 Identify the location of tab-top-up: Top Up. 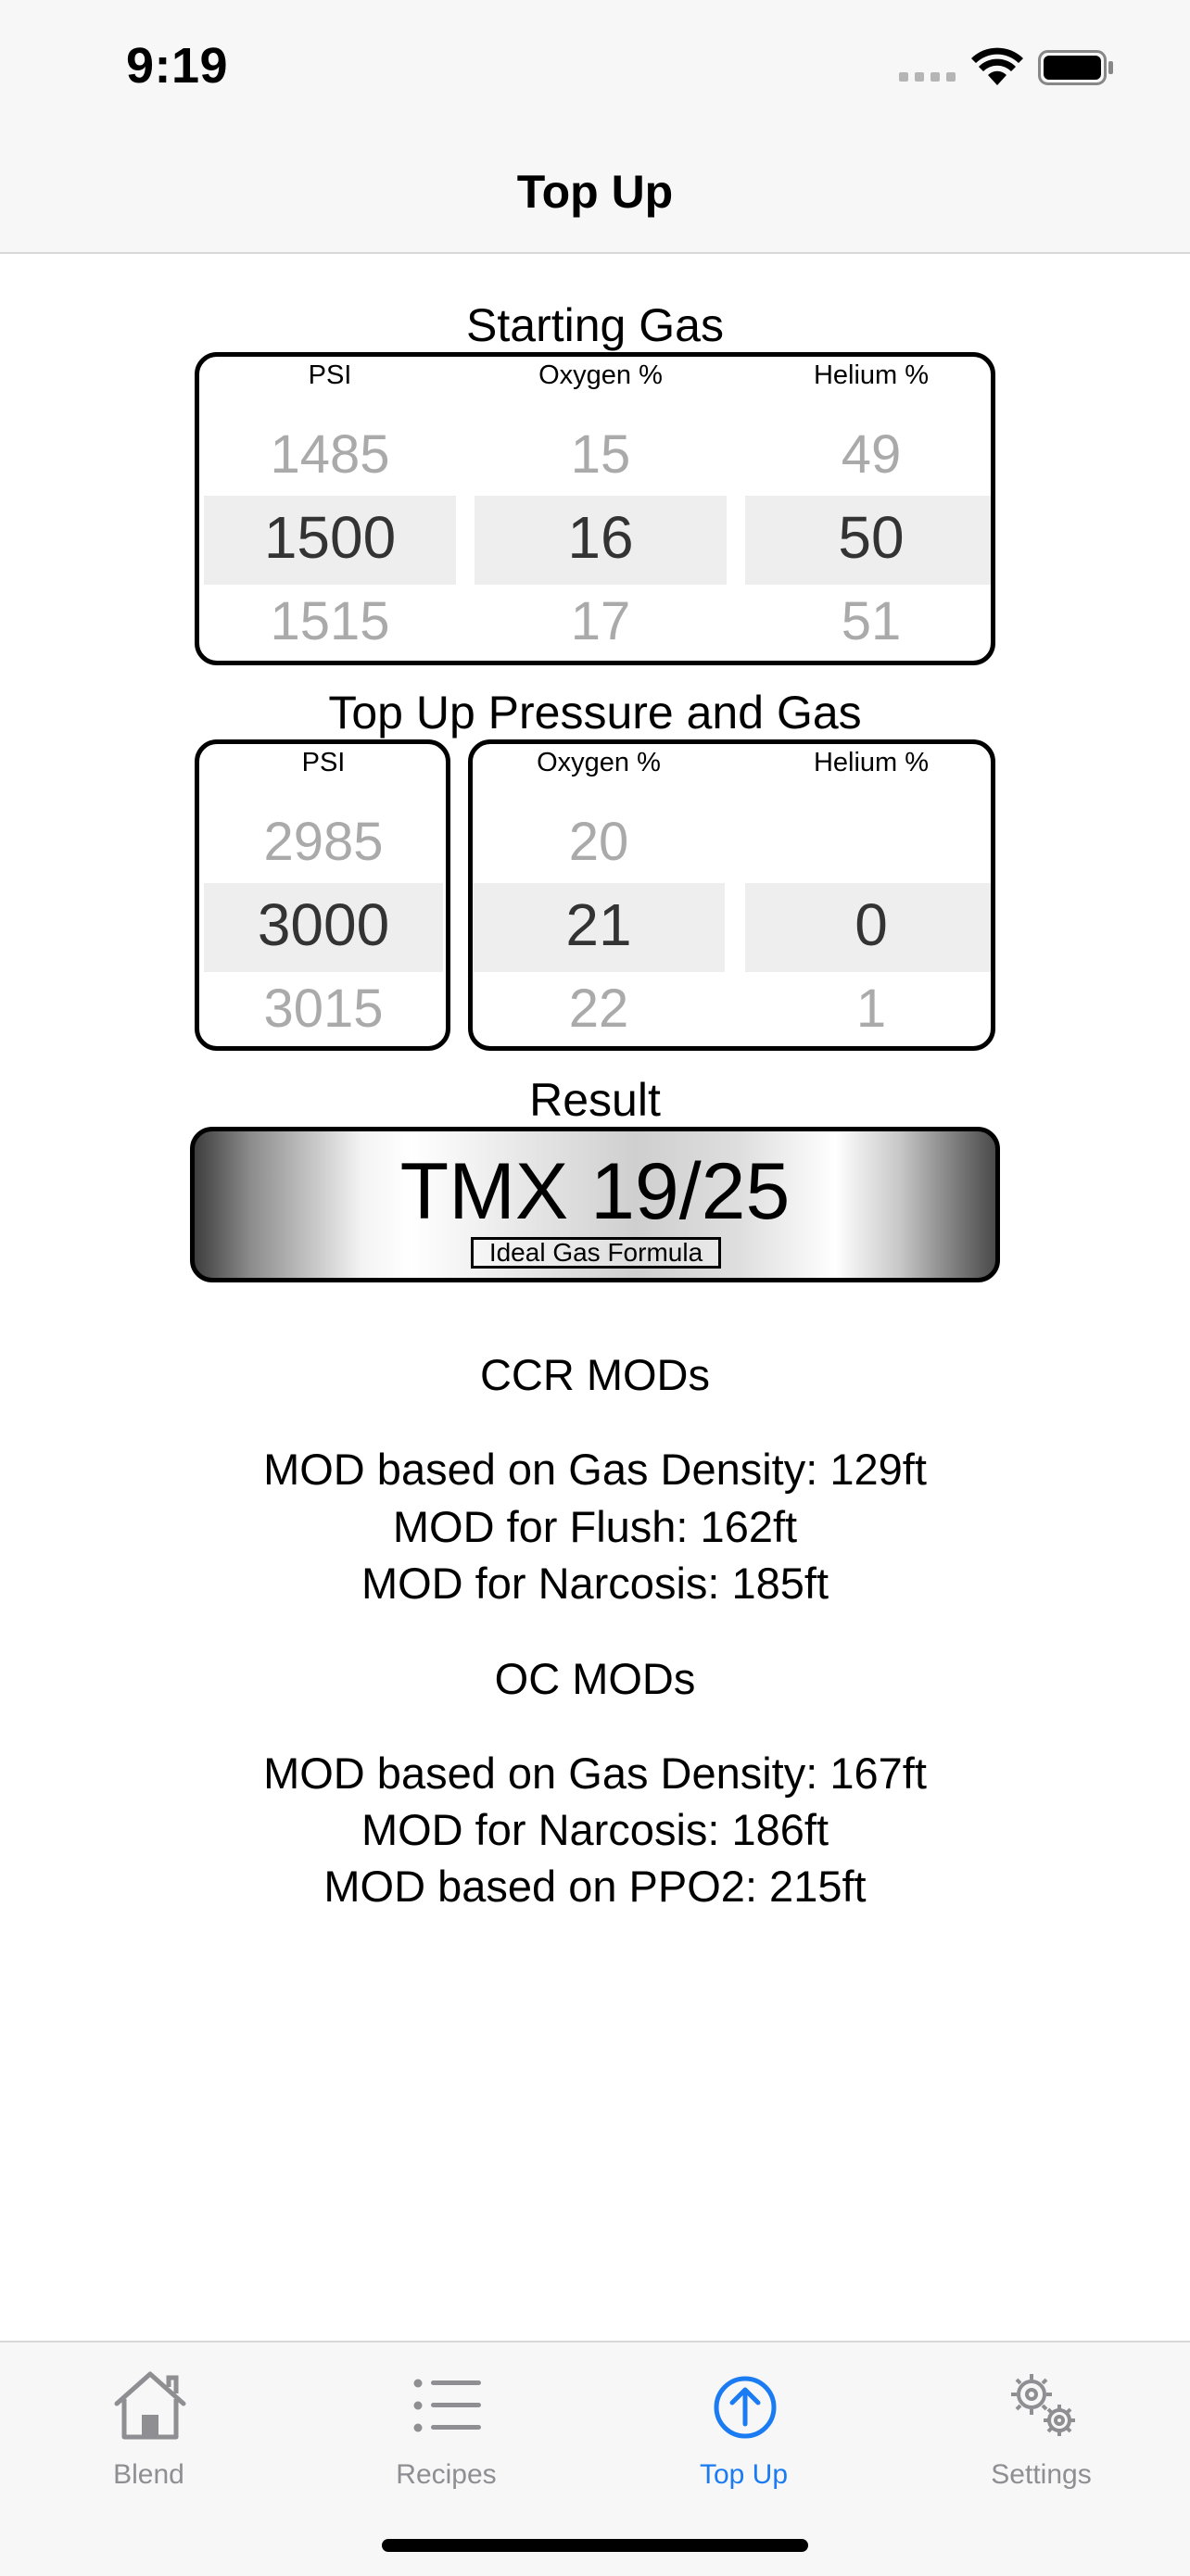
(743, 2435).